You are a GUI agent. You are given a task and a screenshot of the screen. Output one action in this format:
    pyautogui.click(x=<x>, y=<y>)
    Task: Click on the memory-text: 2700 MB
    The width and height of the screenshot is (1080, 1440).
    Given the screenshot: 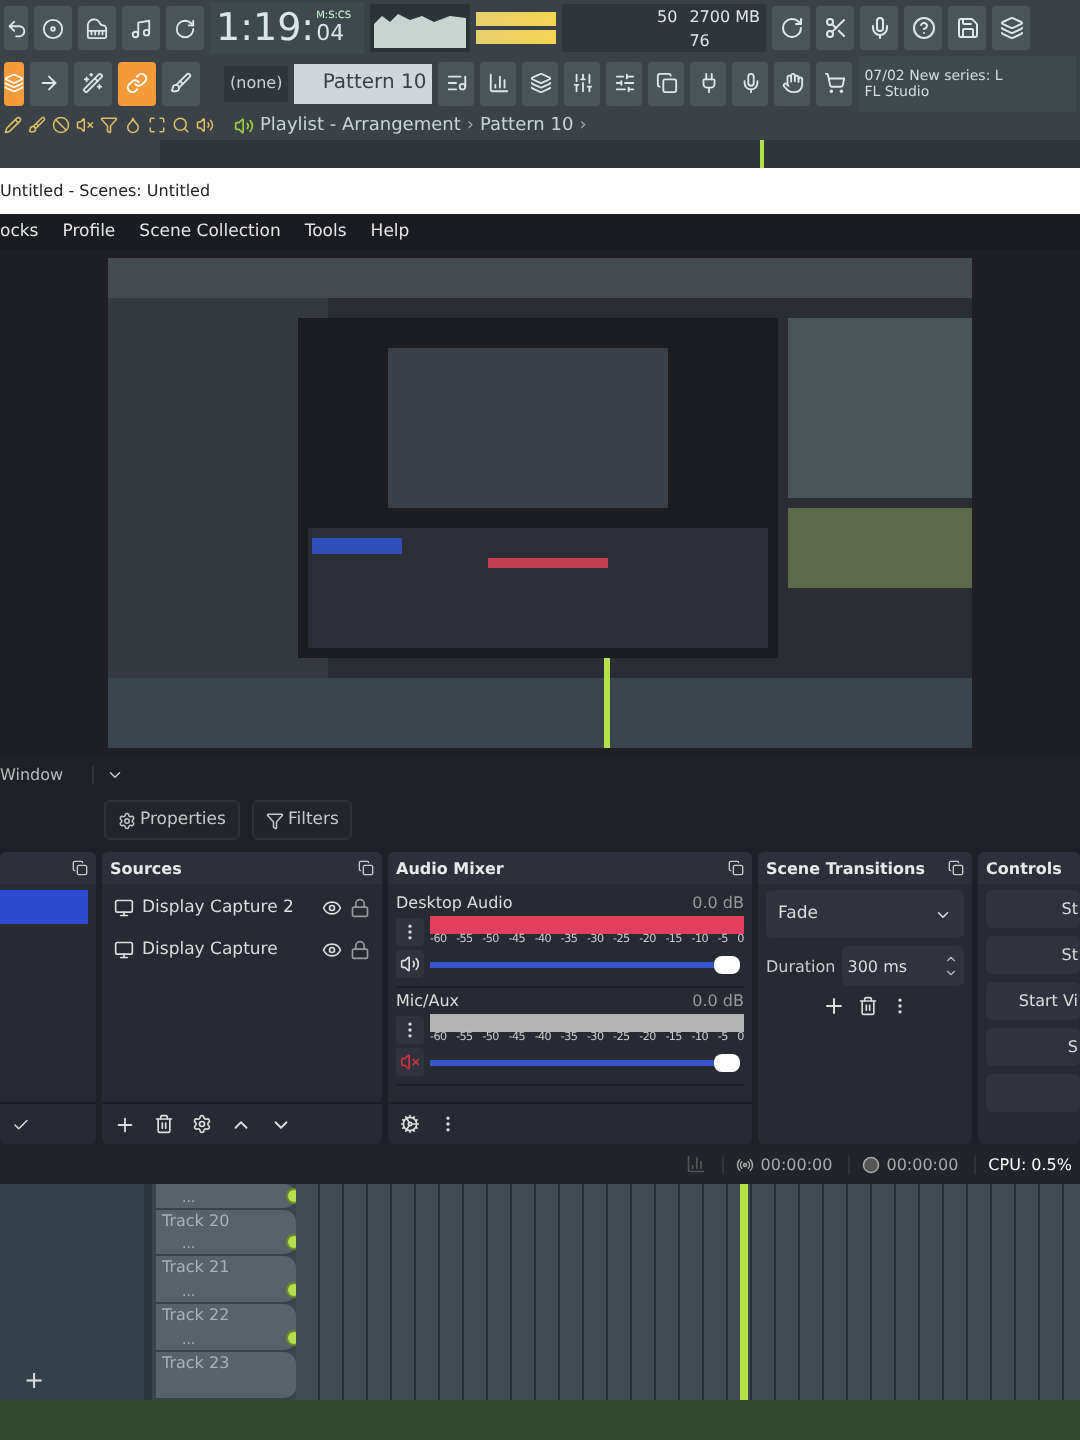 What is the action you would take?
    pyautogui.click(x=724, y=16)
    